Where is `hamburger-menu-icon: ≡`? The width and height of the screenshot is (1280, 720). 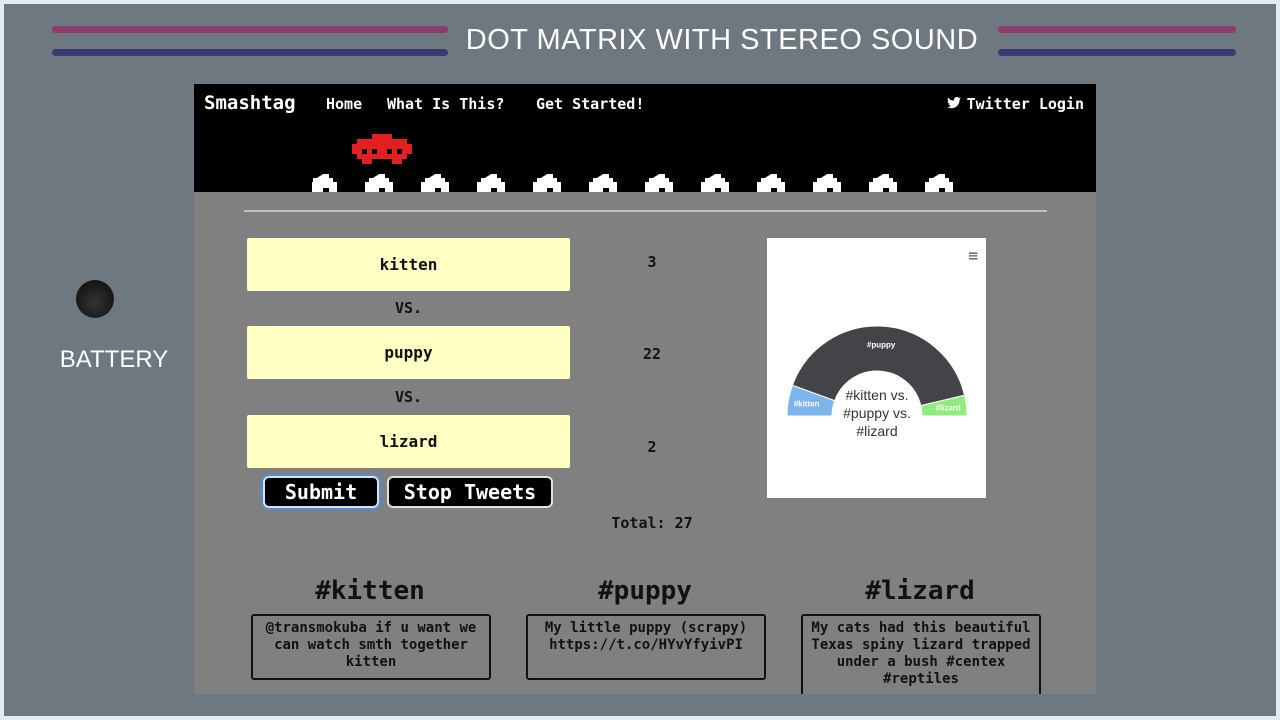 hamburger-menu-icon: ≡ is located at coordinates (973, 255).